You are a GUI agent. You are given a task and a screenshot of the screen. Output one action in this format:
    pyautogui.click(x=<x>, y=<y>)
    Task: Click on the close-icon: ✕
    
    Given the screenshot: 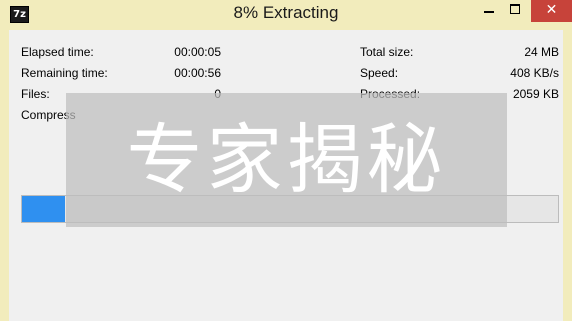 What is the action you would take?
    pyautogui.click(x=551, y=10)
    